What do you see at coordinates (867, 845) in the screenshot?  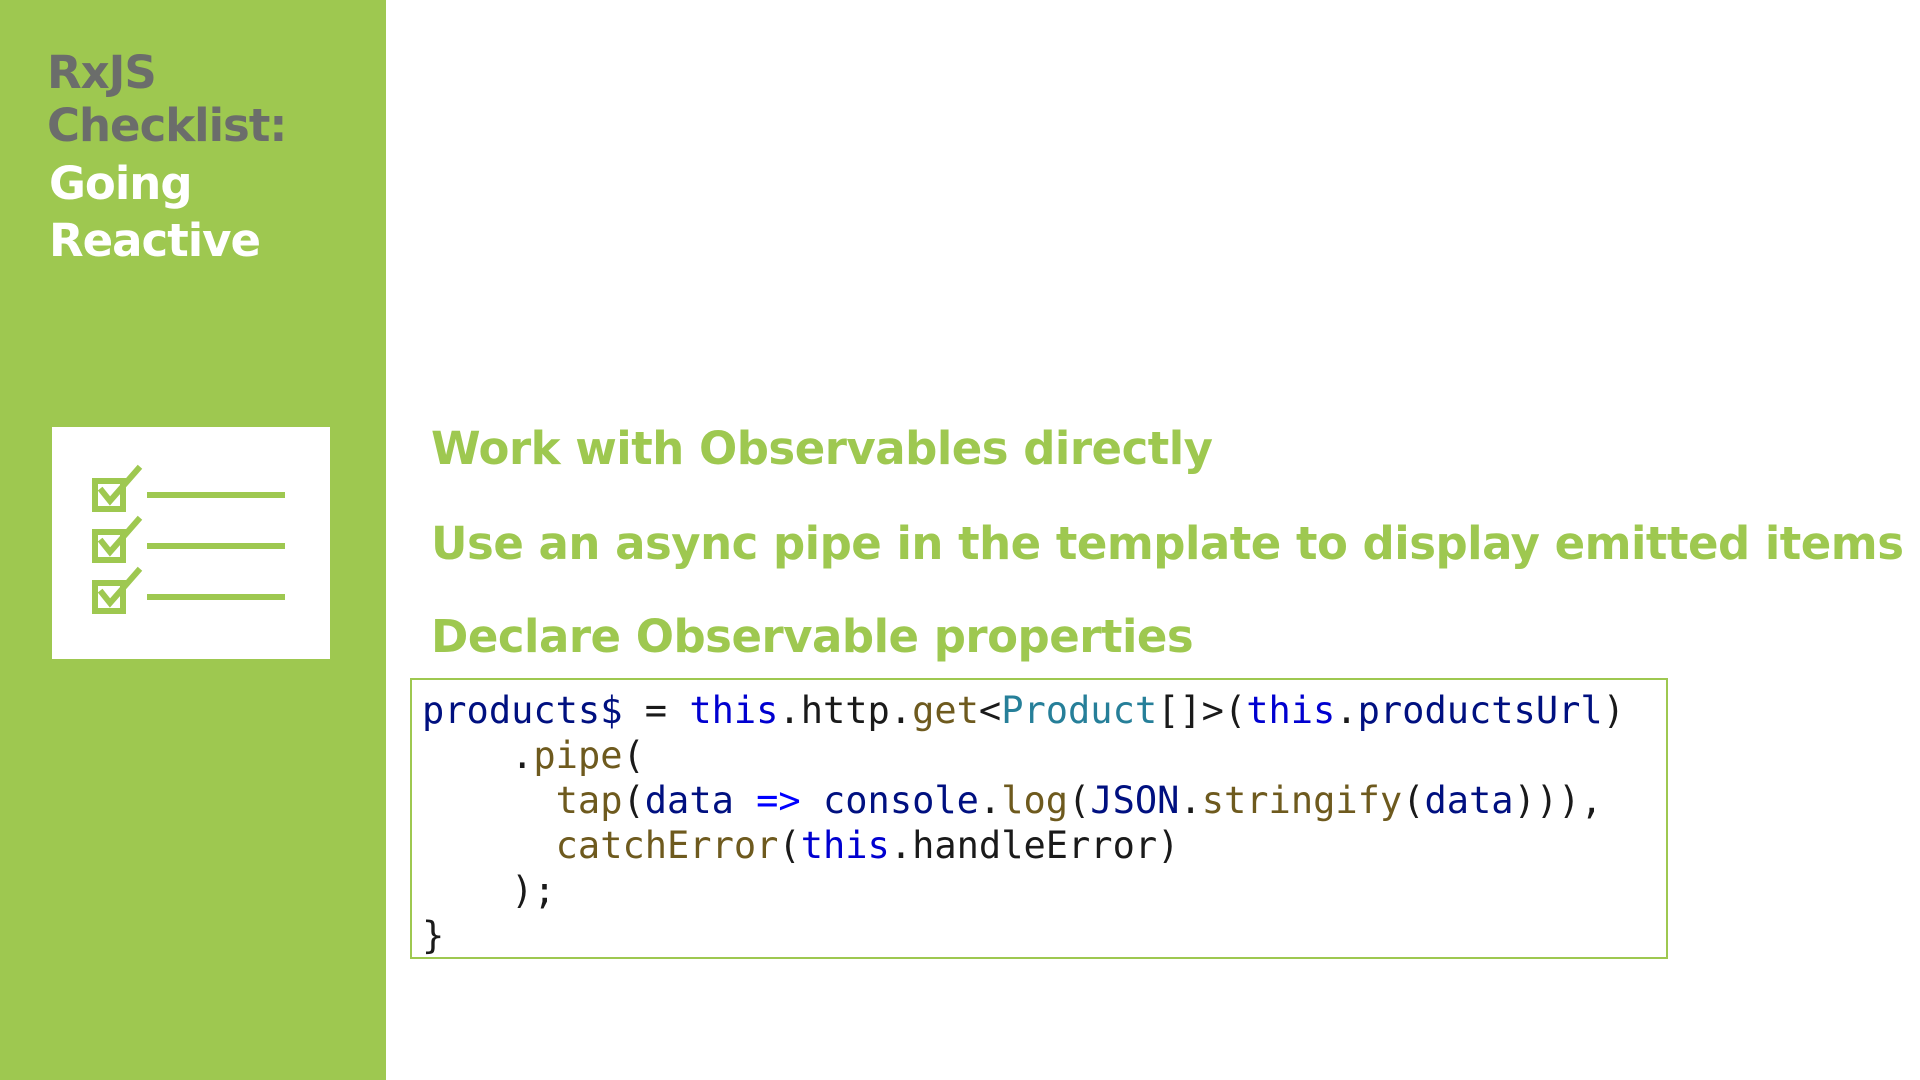 I see `code-line-4: catchError(this.handleError)` at bounding box center [867, 845].